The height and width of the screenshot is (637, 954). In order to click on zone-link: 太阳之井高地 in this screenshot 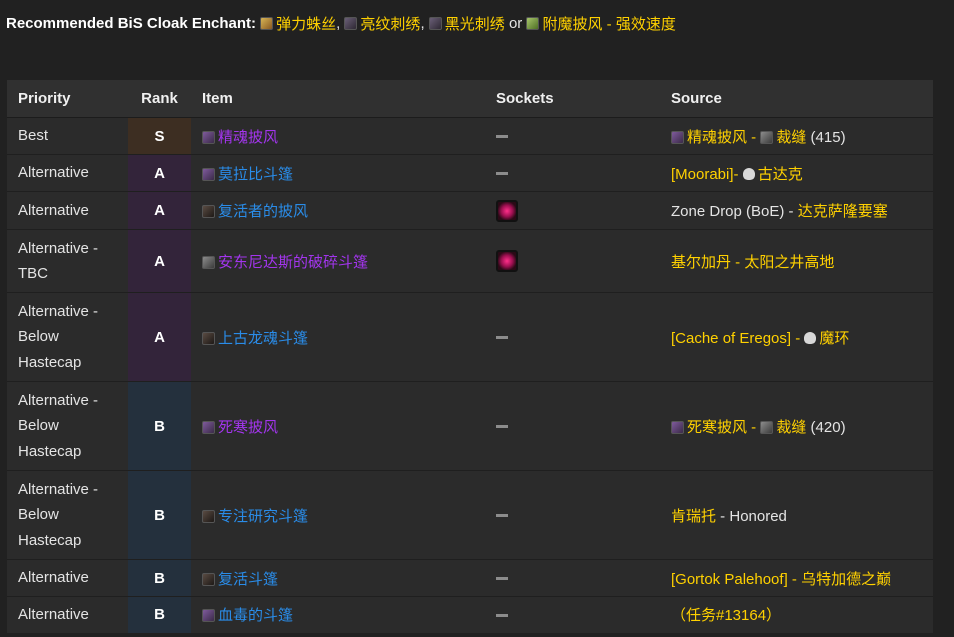, I will do `click(789, 262)`.